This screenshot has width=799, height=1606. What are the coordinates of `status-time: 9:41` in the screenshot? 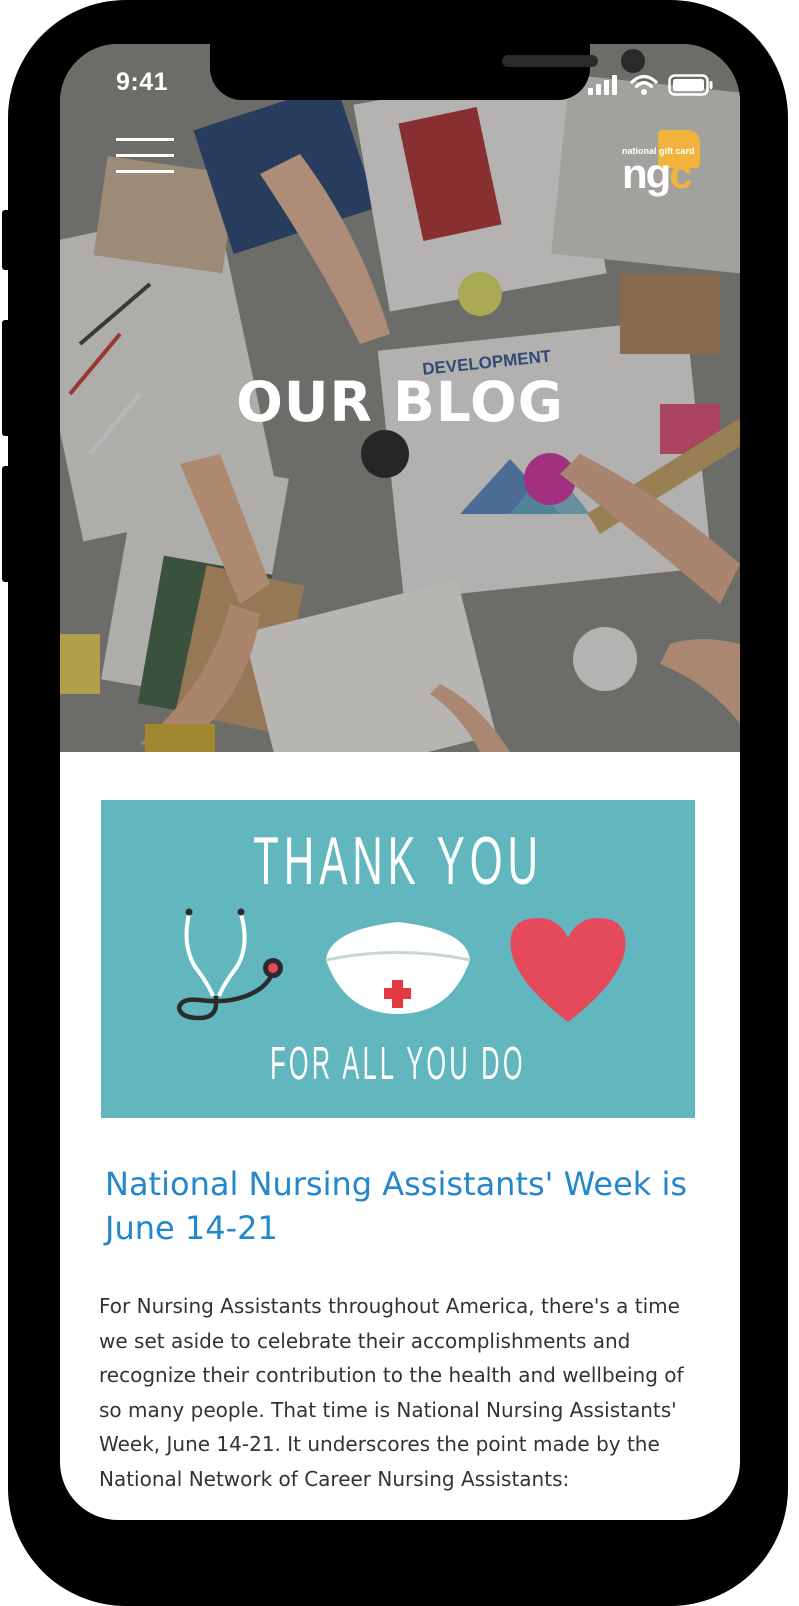 It's located at (142, 82).